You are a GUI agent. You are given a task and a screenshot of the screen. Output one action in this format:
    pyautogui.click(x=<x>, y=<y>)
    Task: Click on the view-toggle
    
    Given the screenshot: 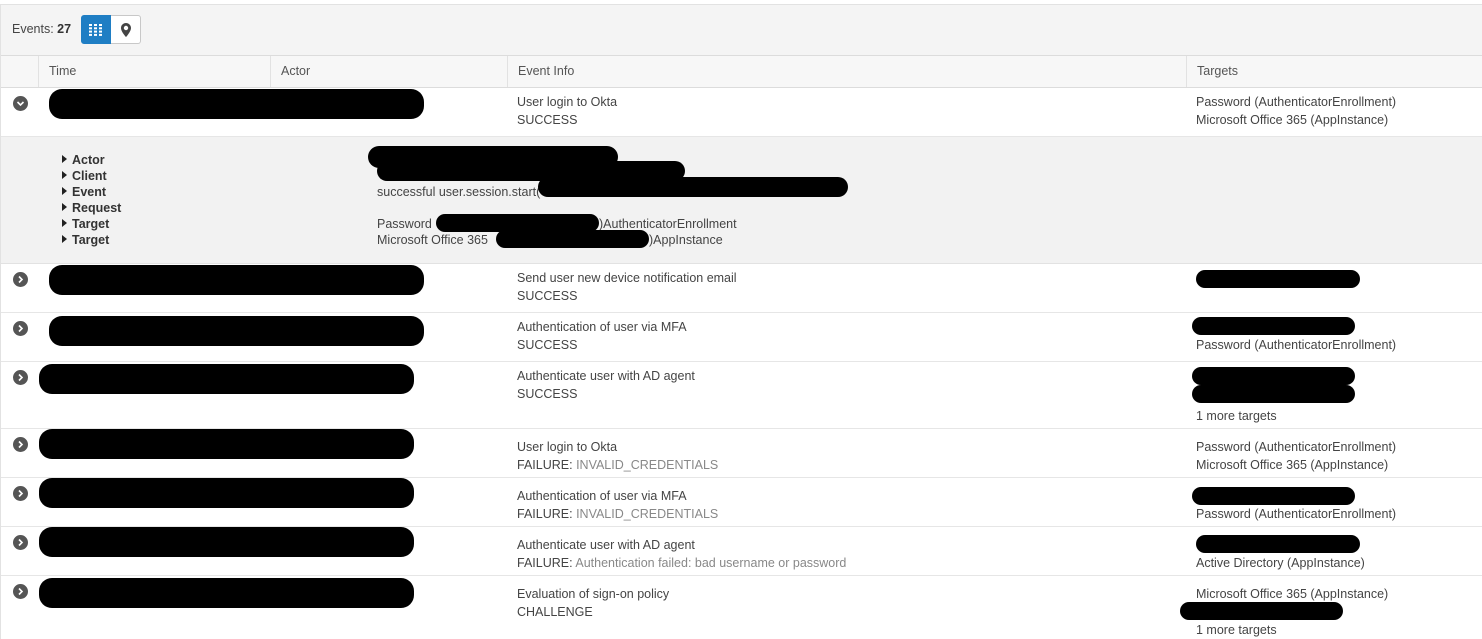 What is the action you would take?
    pyautogui.click(x=111, y=29)
    